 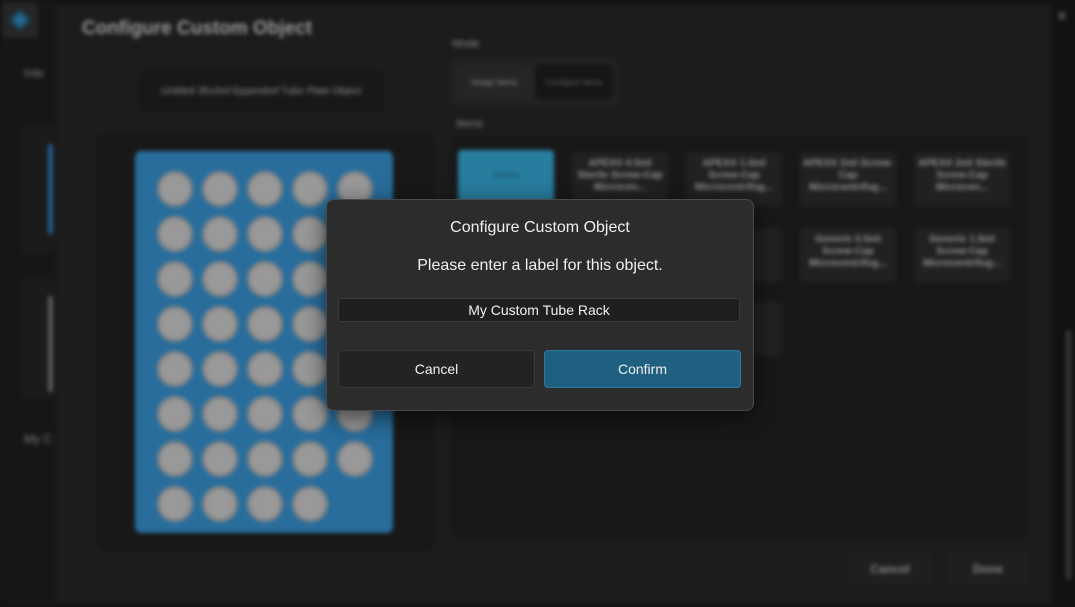 I want to click on dialog-title: Configure Custom Object, so click(x=540, y=227).